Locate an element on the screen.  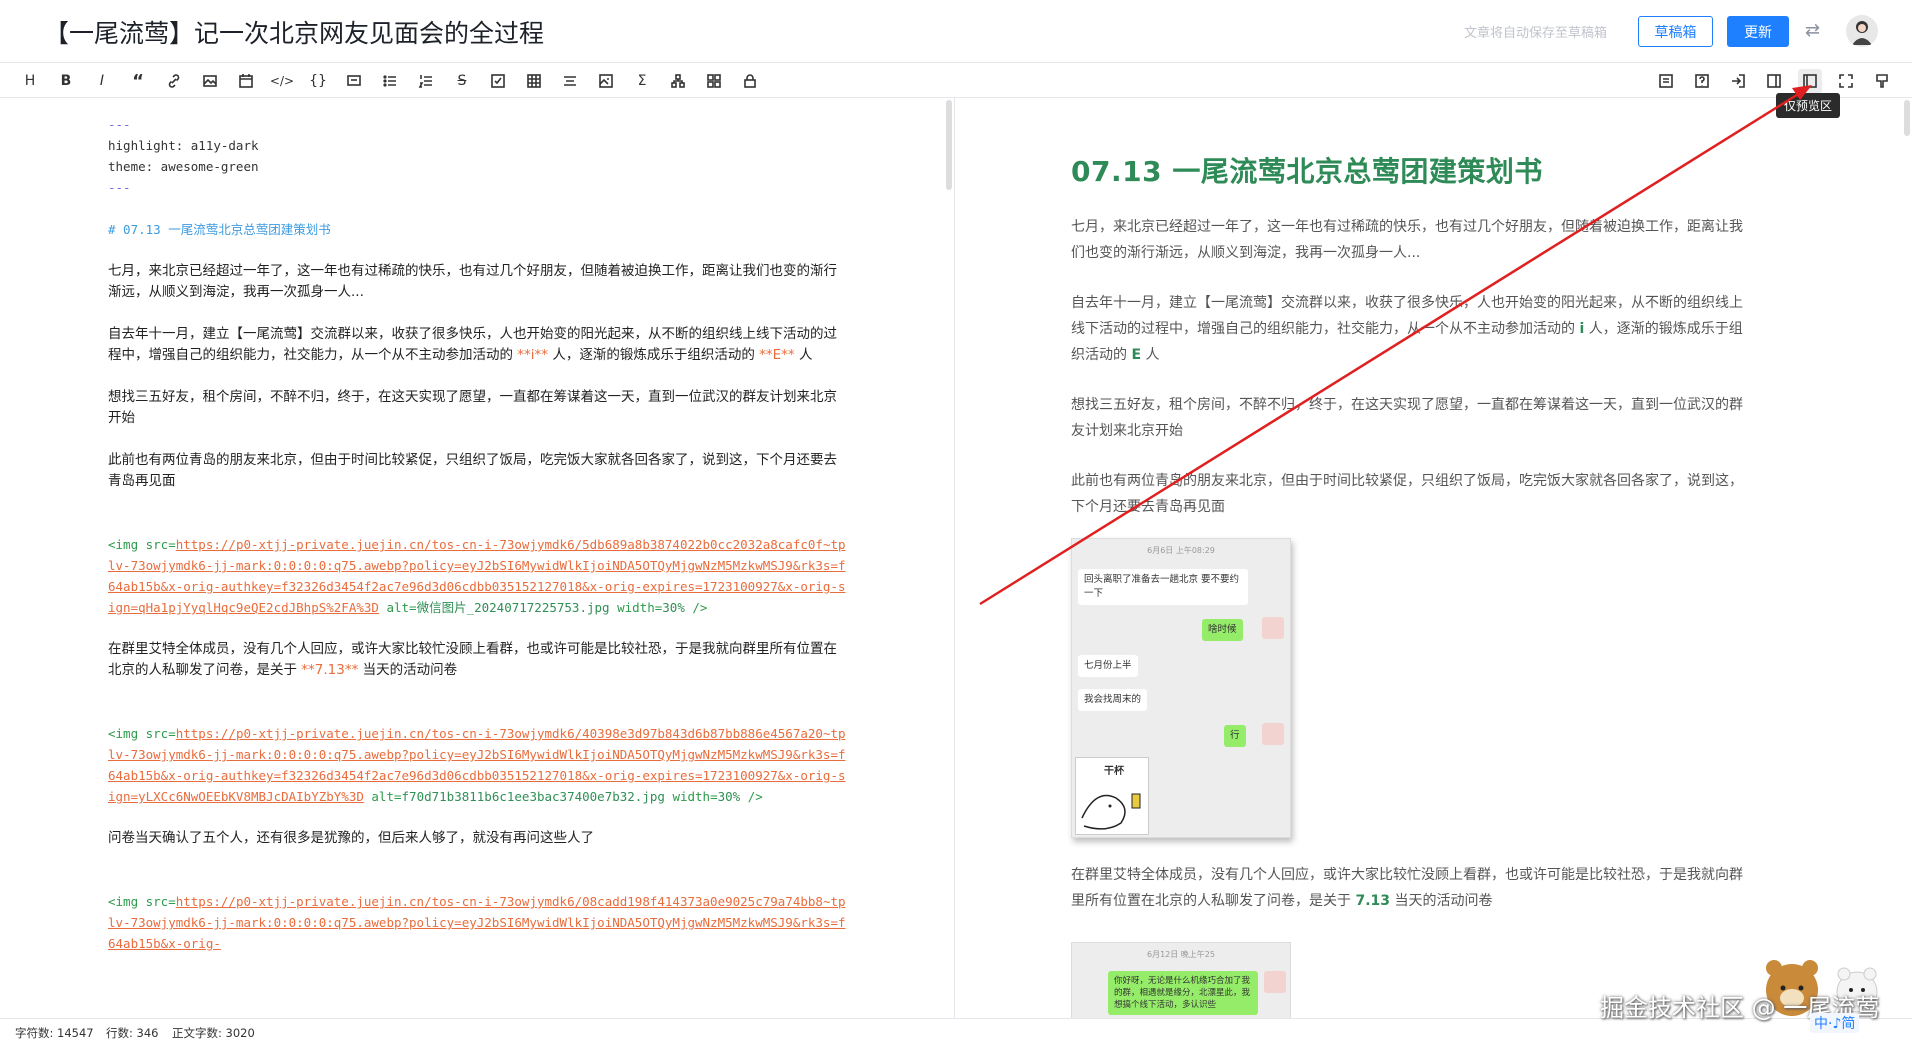
chat-bubble: 回头离职了准备去一趟北京 要不要约一下 is located at coordinates (1163, 587).